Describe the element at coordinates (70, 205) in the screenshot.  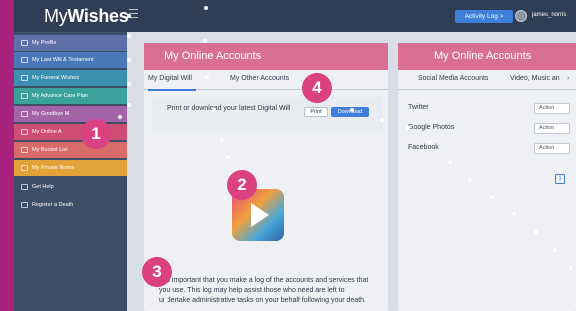
I see `sidebar-item-register-death: Register a Death` at that location.